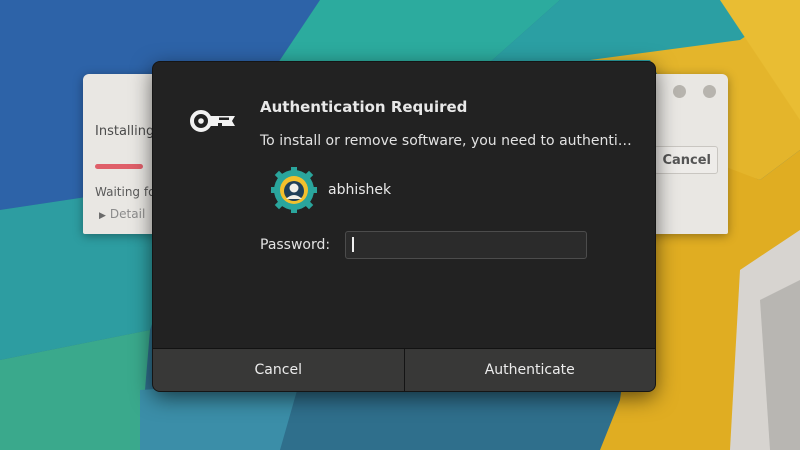 The width and height of the screenshot is (800, 450). What do you see at coordinates (364, 107) in the screenshot?
I see `dialog-title: Authentication Required` at bounding box center [364, 107].